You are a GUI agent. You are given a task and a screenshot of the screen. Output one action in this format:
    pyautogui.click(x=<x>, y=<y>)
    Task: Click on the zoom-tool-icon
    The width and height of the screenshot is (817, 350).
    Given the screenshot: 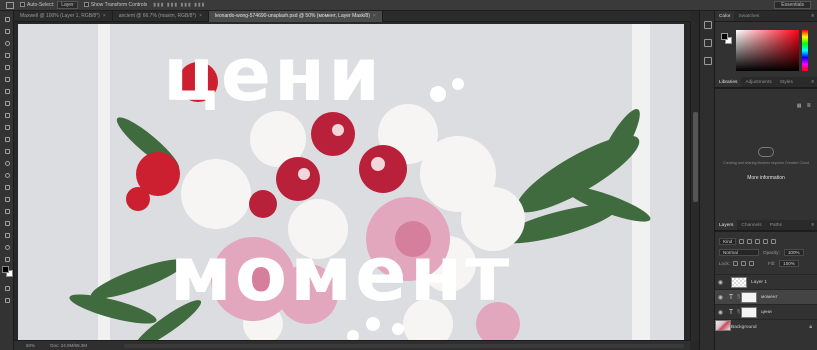 What is the action you would take?
    pyautogui.click(x=7, y=247)
    